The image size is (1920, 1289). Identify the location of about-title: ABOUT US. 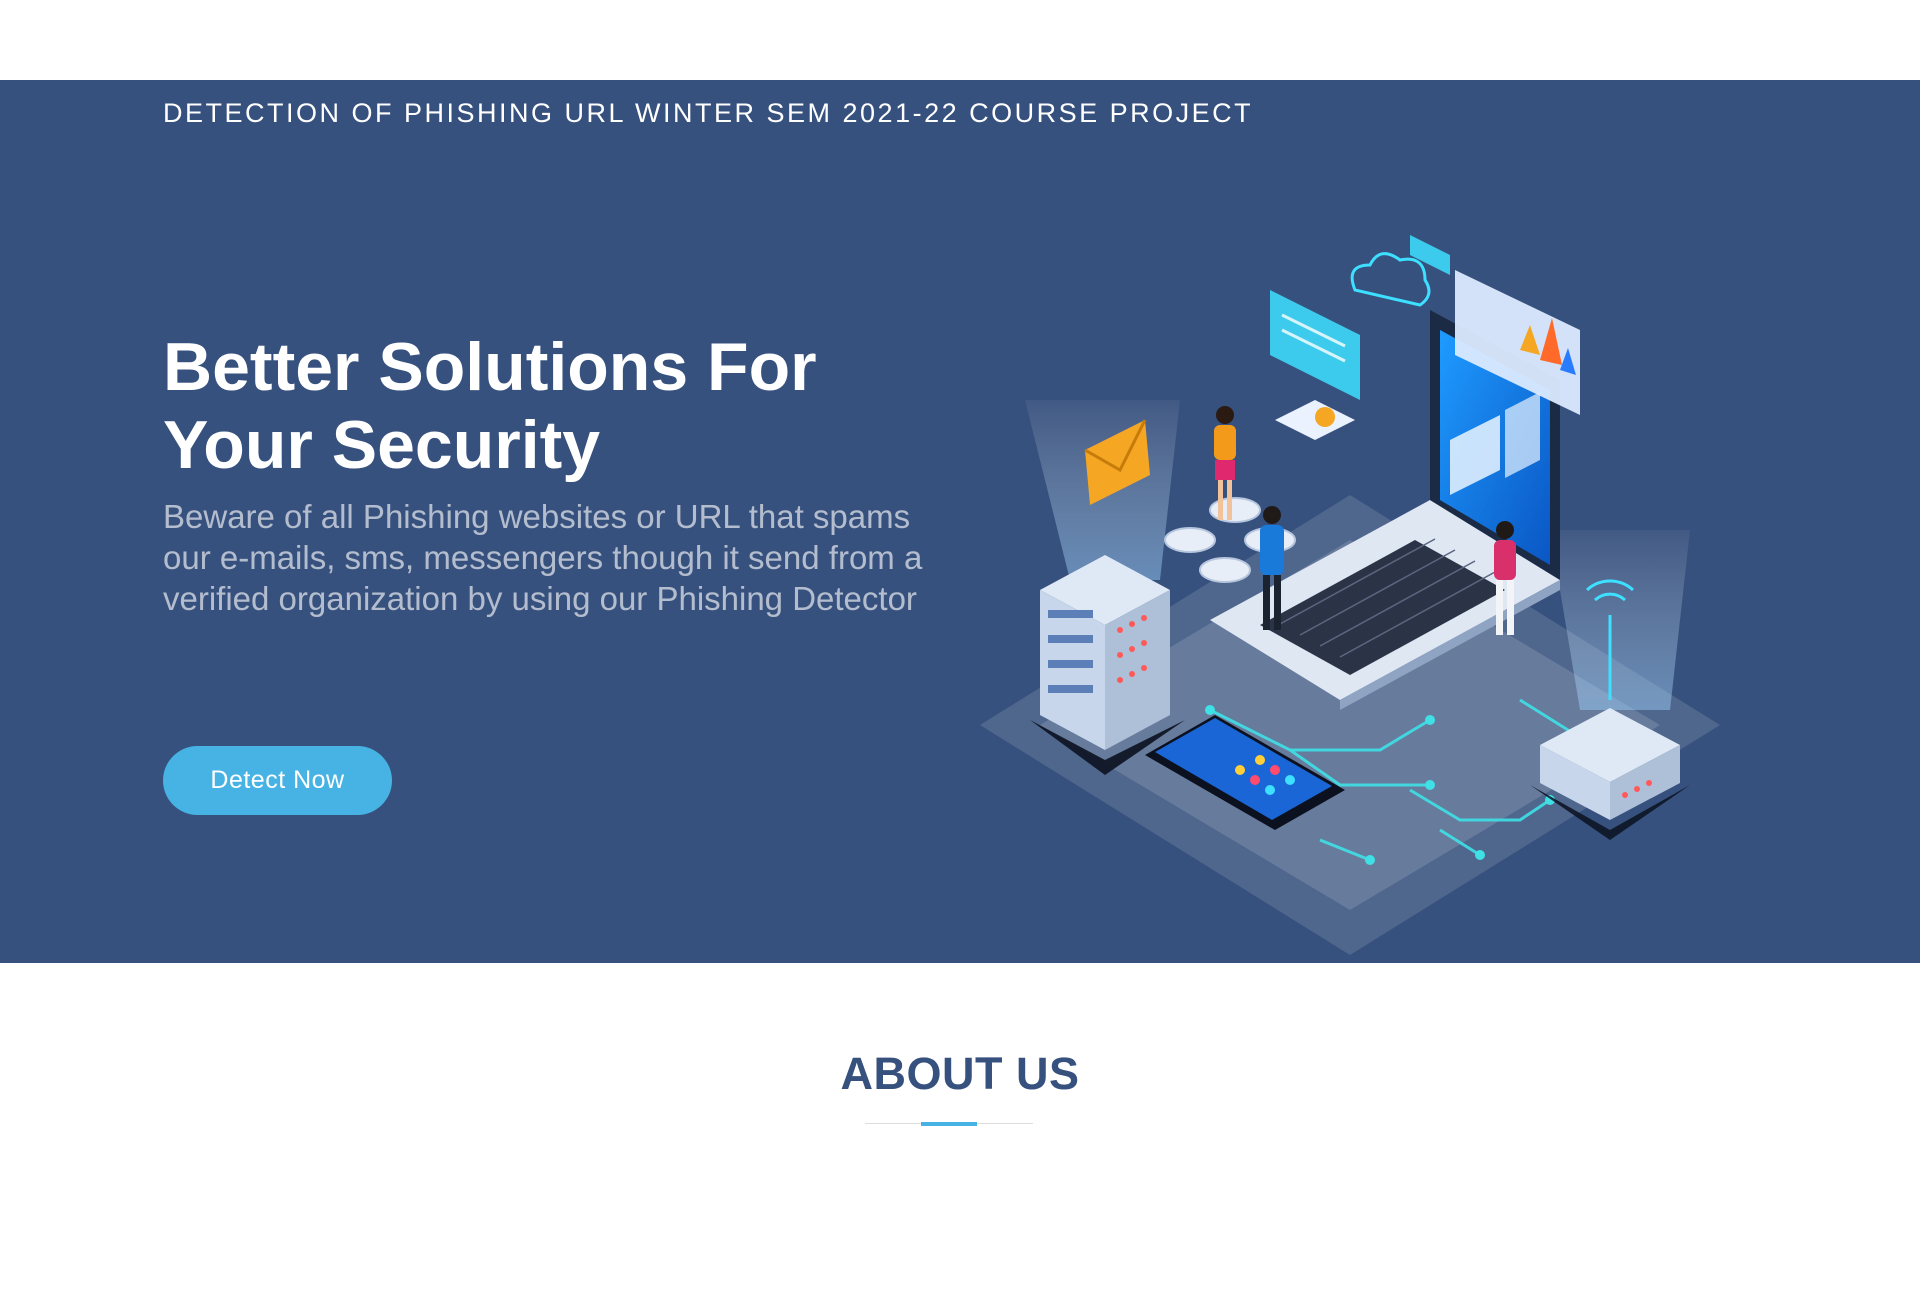
(960, 1073).